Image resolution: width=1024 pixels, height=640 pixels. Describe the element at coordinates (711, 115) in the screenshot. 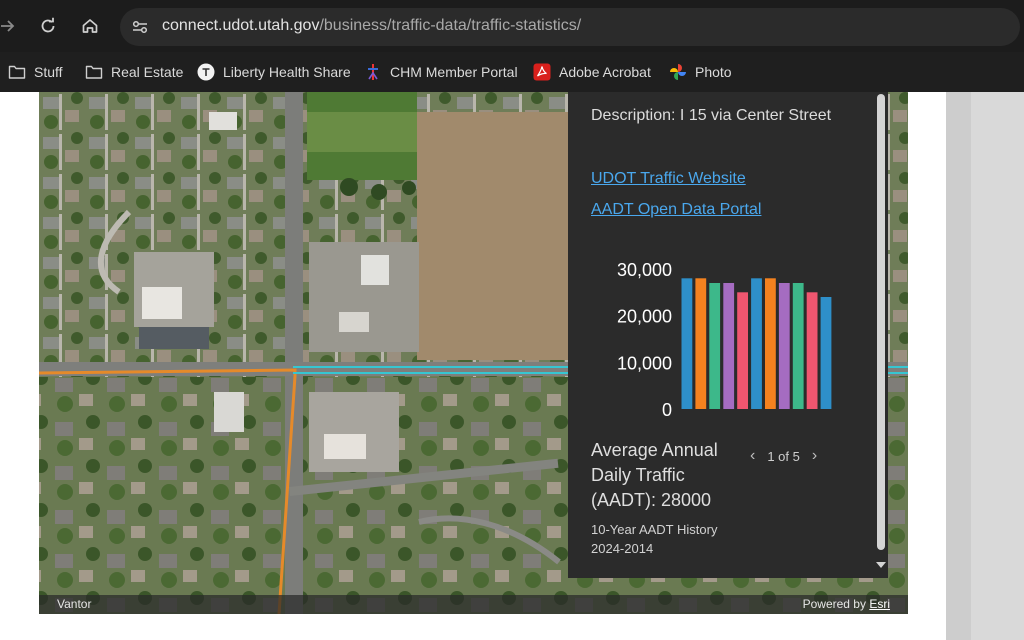

I see `popup-description: Description: I 15 via Center Street` at that location.